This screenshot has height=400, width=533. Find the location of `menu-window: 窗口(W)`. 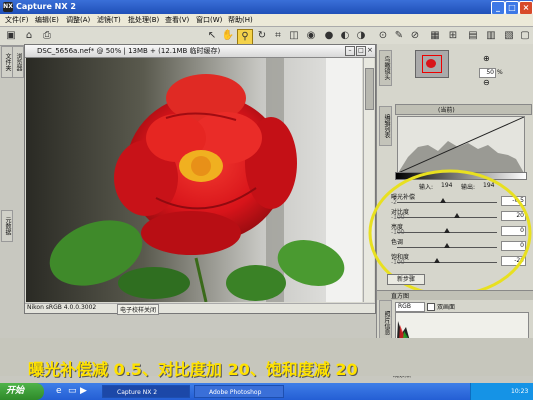

menu-window: 窗口(W) is located at coordinates (209, 20).